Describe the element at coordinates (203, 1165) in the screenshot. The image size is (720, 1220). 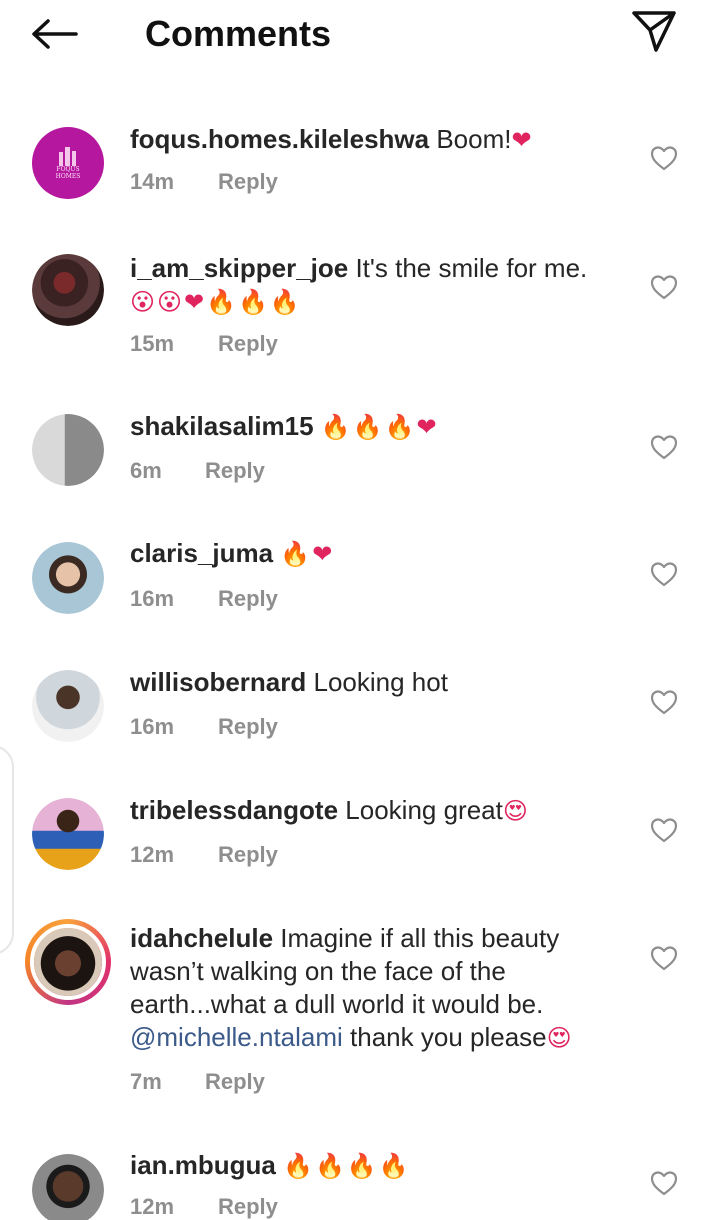
I see `username: ian.mbugua` at that location.